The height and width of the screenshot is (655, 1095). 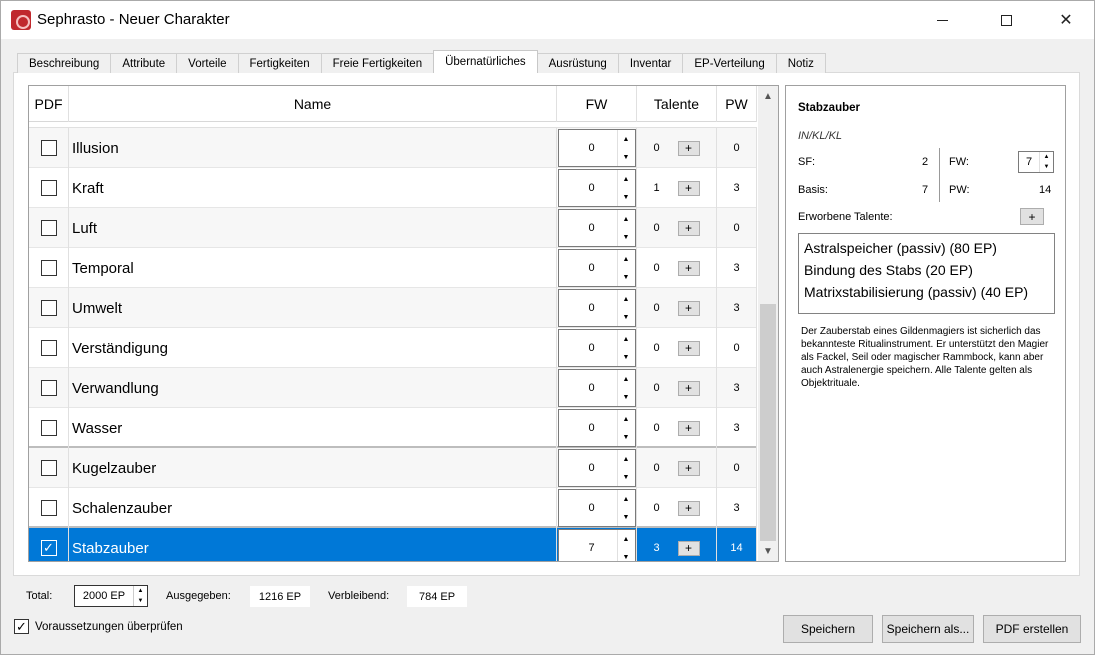 What do you see at coordinates (207, 63) in the screenshot?
I see `tab-vorteile: Vorteile` at bounding box center [207, 63].